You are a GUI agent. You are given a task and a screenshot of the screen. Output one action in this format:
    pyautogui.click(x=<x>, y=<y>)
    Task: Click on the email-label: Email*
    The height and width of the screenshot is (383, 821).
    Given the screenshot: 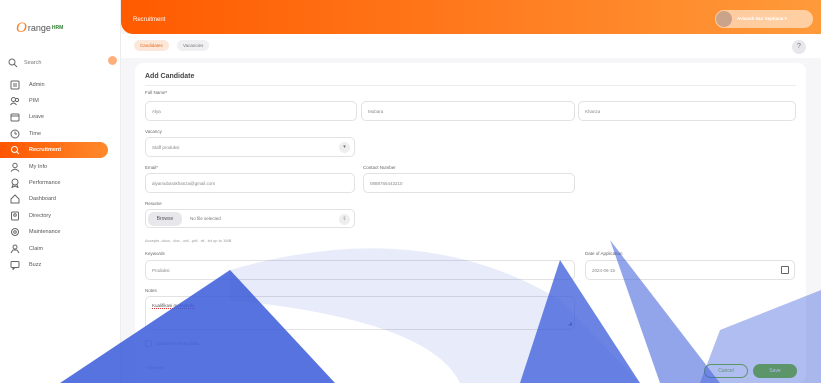 What is the action you would take?
    pyautogui.click(x=152, y=167)
    